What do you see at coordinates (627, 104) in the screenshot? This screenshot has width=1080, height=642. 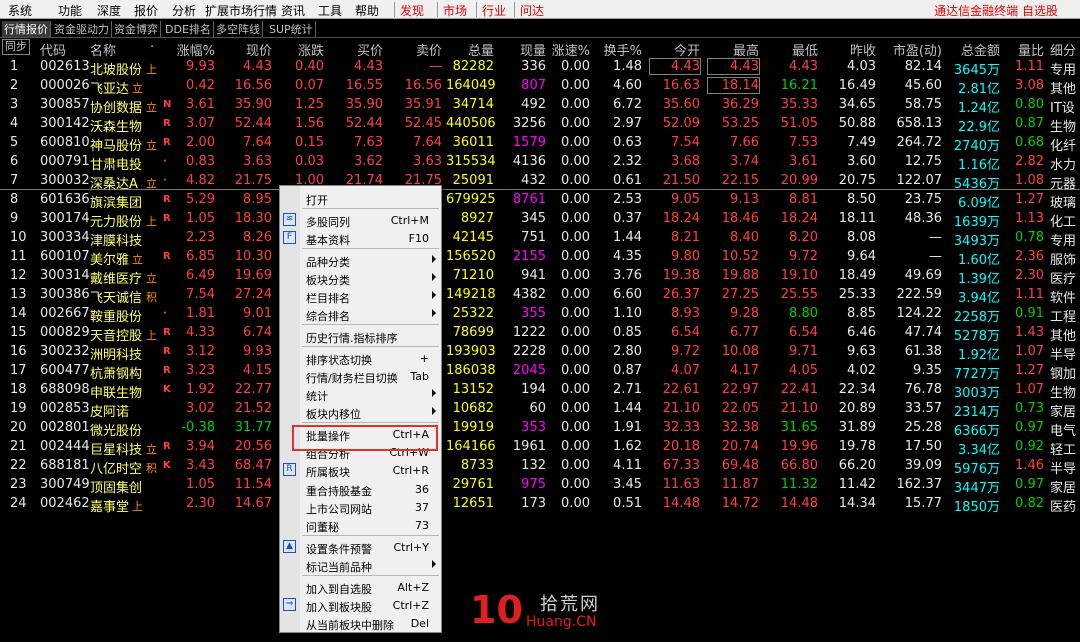 I see `cell-turn: 6.72` at bounding box center [627, 104].